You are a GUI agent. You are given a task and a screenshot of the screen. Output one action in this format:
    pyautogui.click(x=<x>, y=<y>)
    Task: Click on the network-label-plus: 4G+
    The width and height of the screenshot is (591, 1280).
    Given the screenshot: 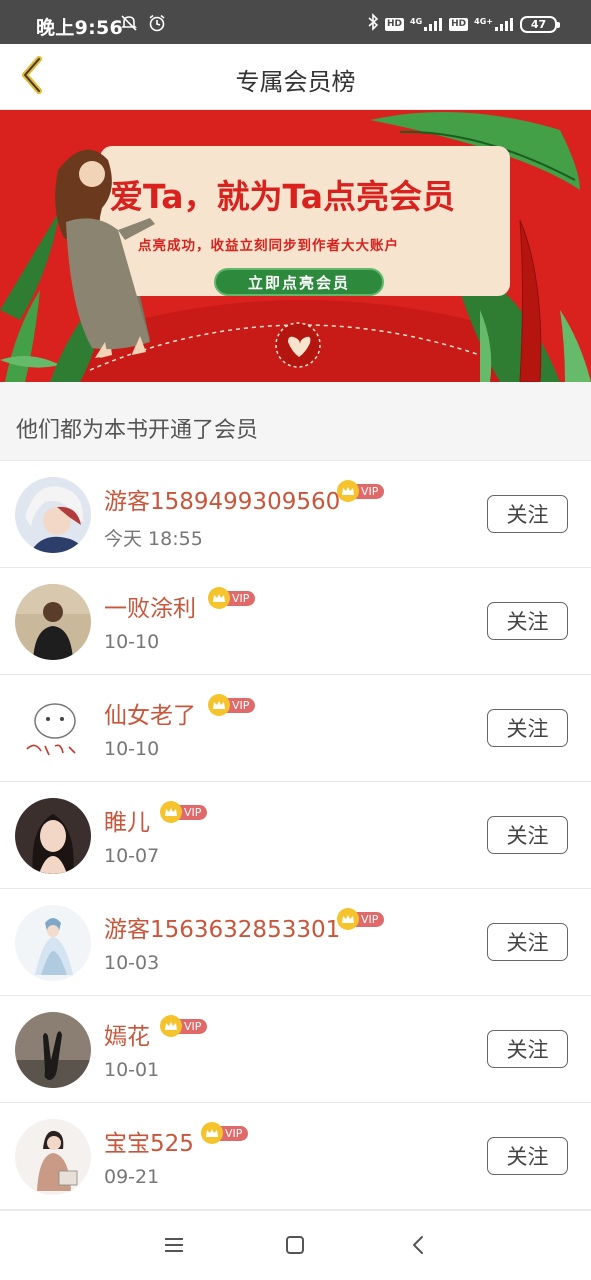 What is the action you would take?
    pyautogui.click(x=483, y=21)
    